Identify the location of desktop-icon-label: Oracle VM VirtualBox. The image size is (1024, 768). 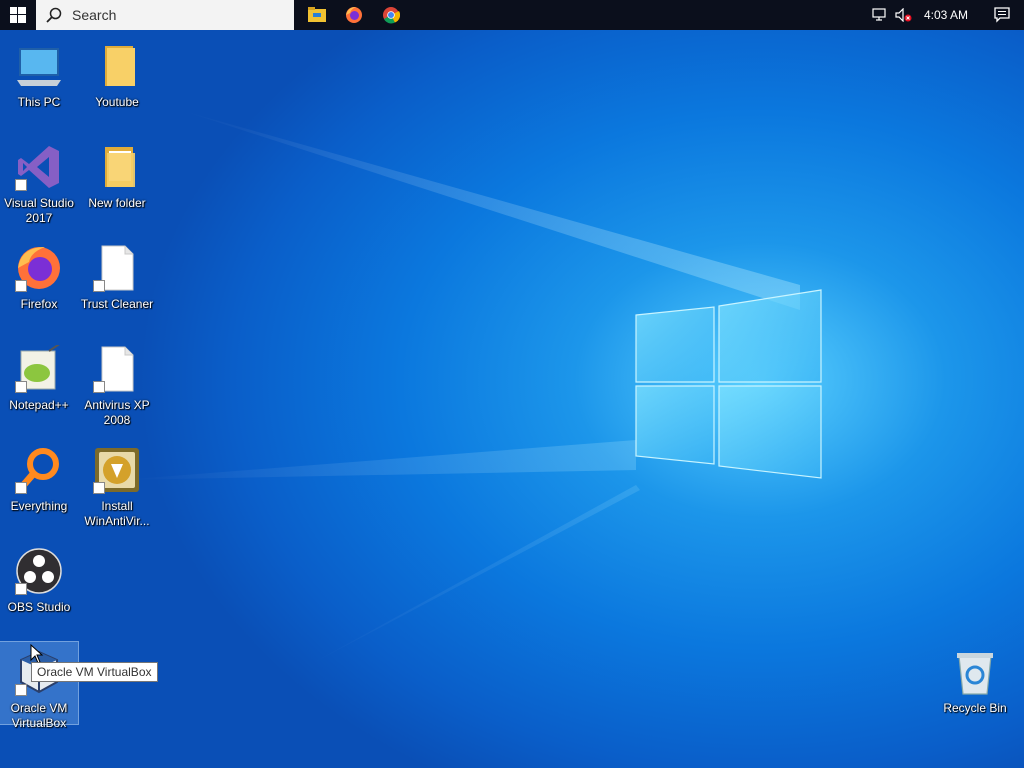
(39, 715).